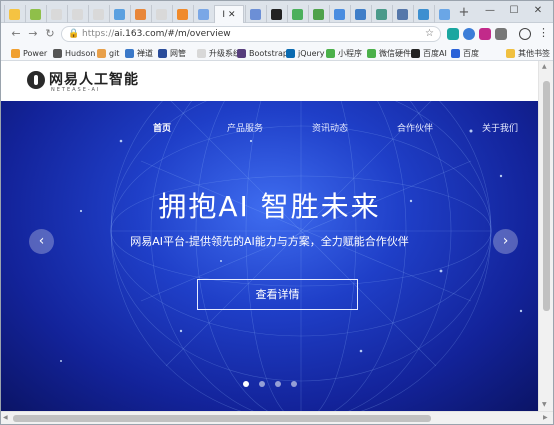  What do you see at coordinates (36, 80) in the screenshot?
I see `netease-ai-logo-icon` at bounding box center [36, 80].